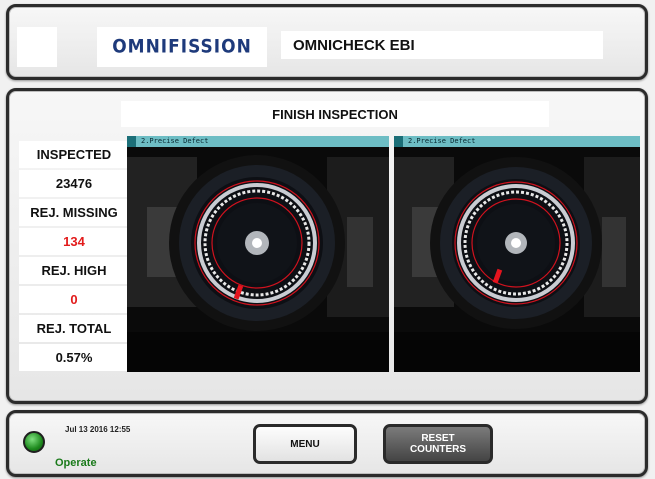 The width and height of the screenshot is (655, 479). What do you see at coordinates (74, 154) in the screenshot?
I see `inspected-label: INSPECTED` at bounding box center [74, 154].